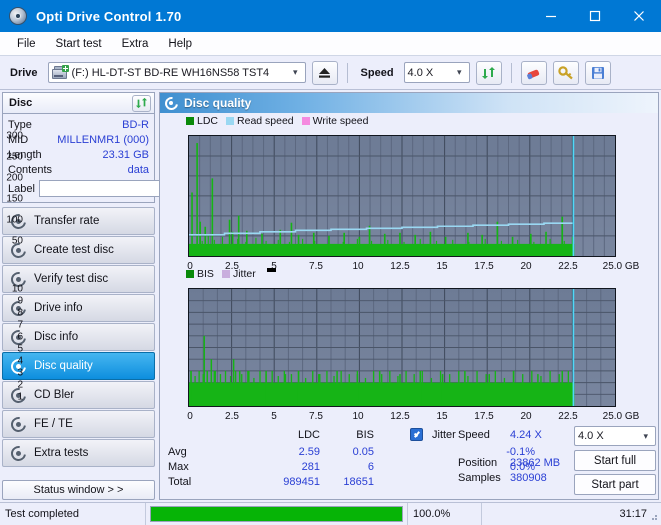  What do you see at coordinates (67, 221) in the screenshot?
I see `sidebar-label: Transfer rate` at bounding box center [67, 221].